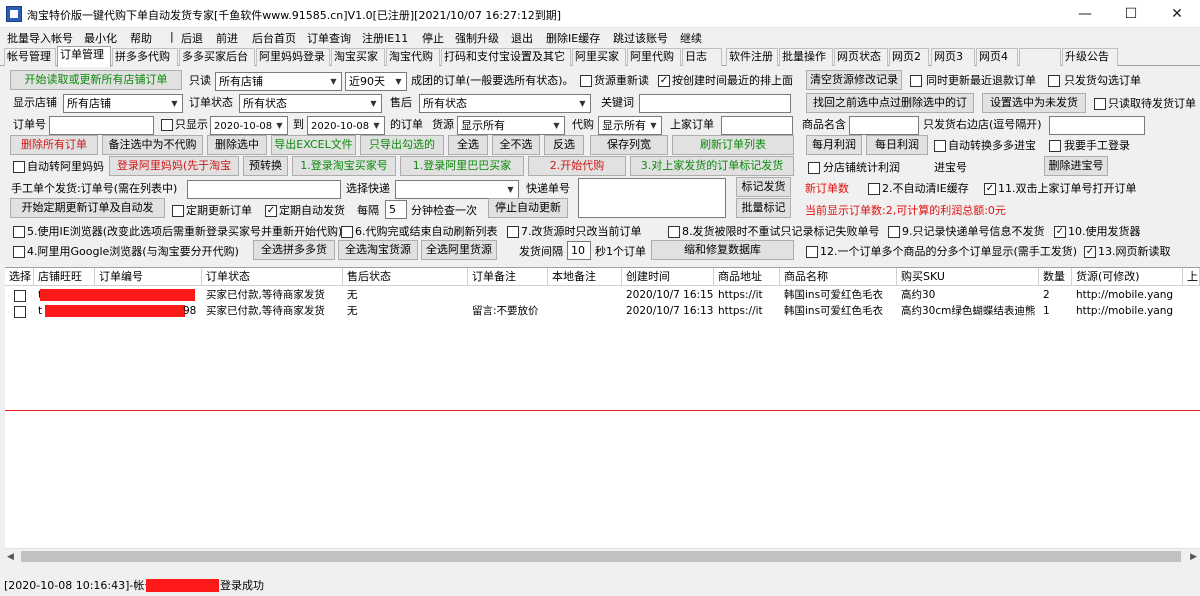  I want to click on tab-pdd-proxy: 拼多多代购, so click(145, 57).